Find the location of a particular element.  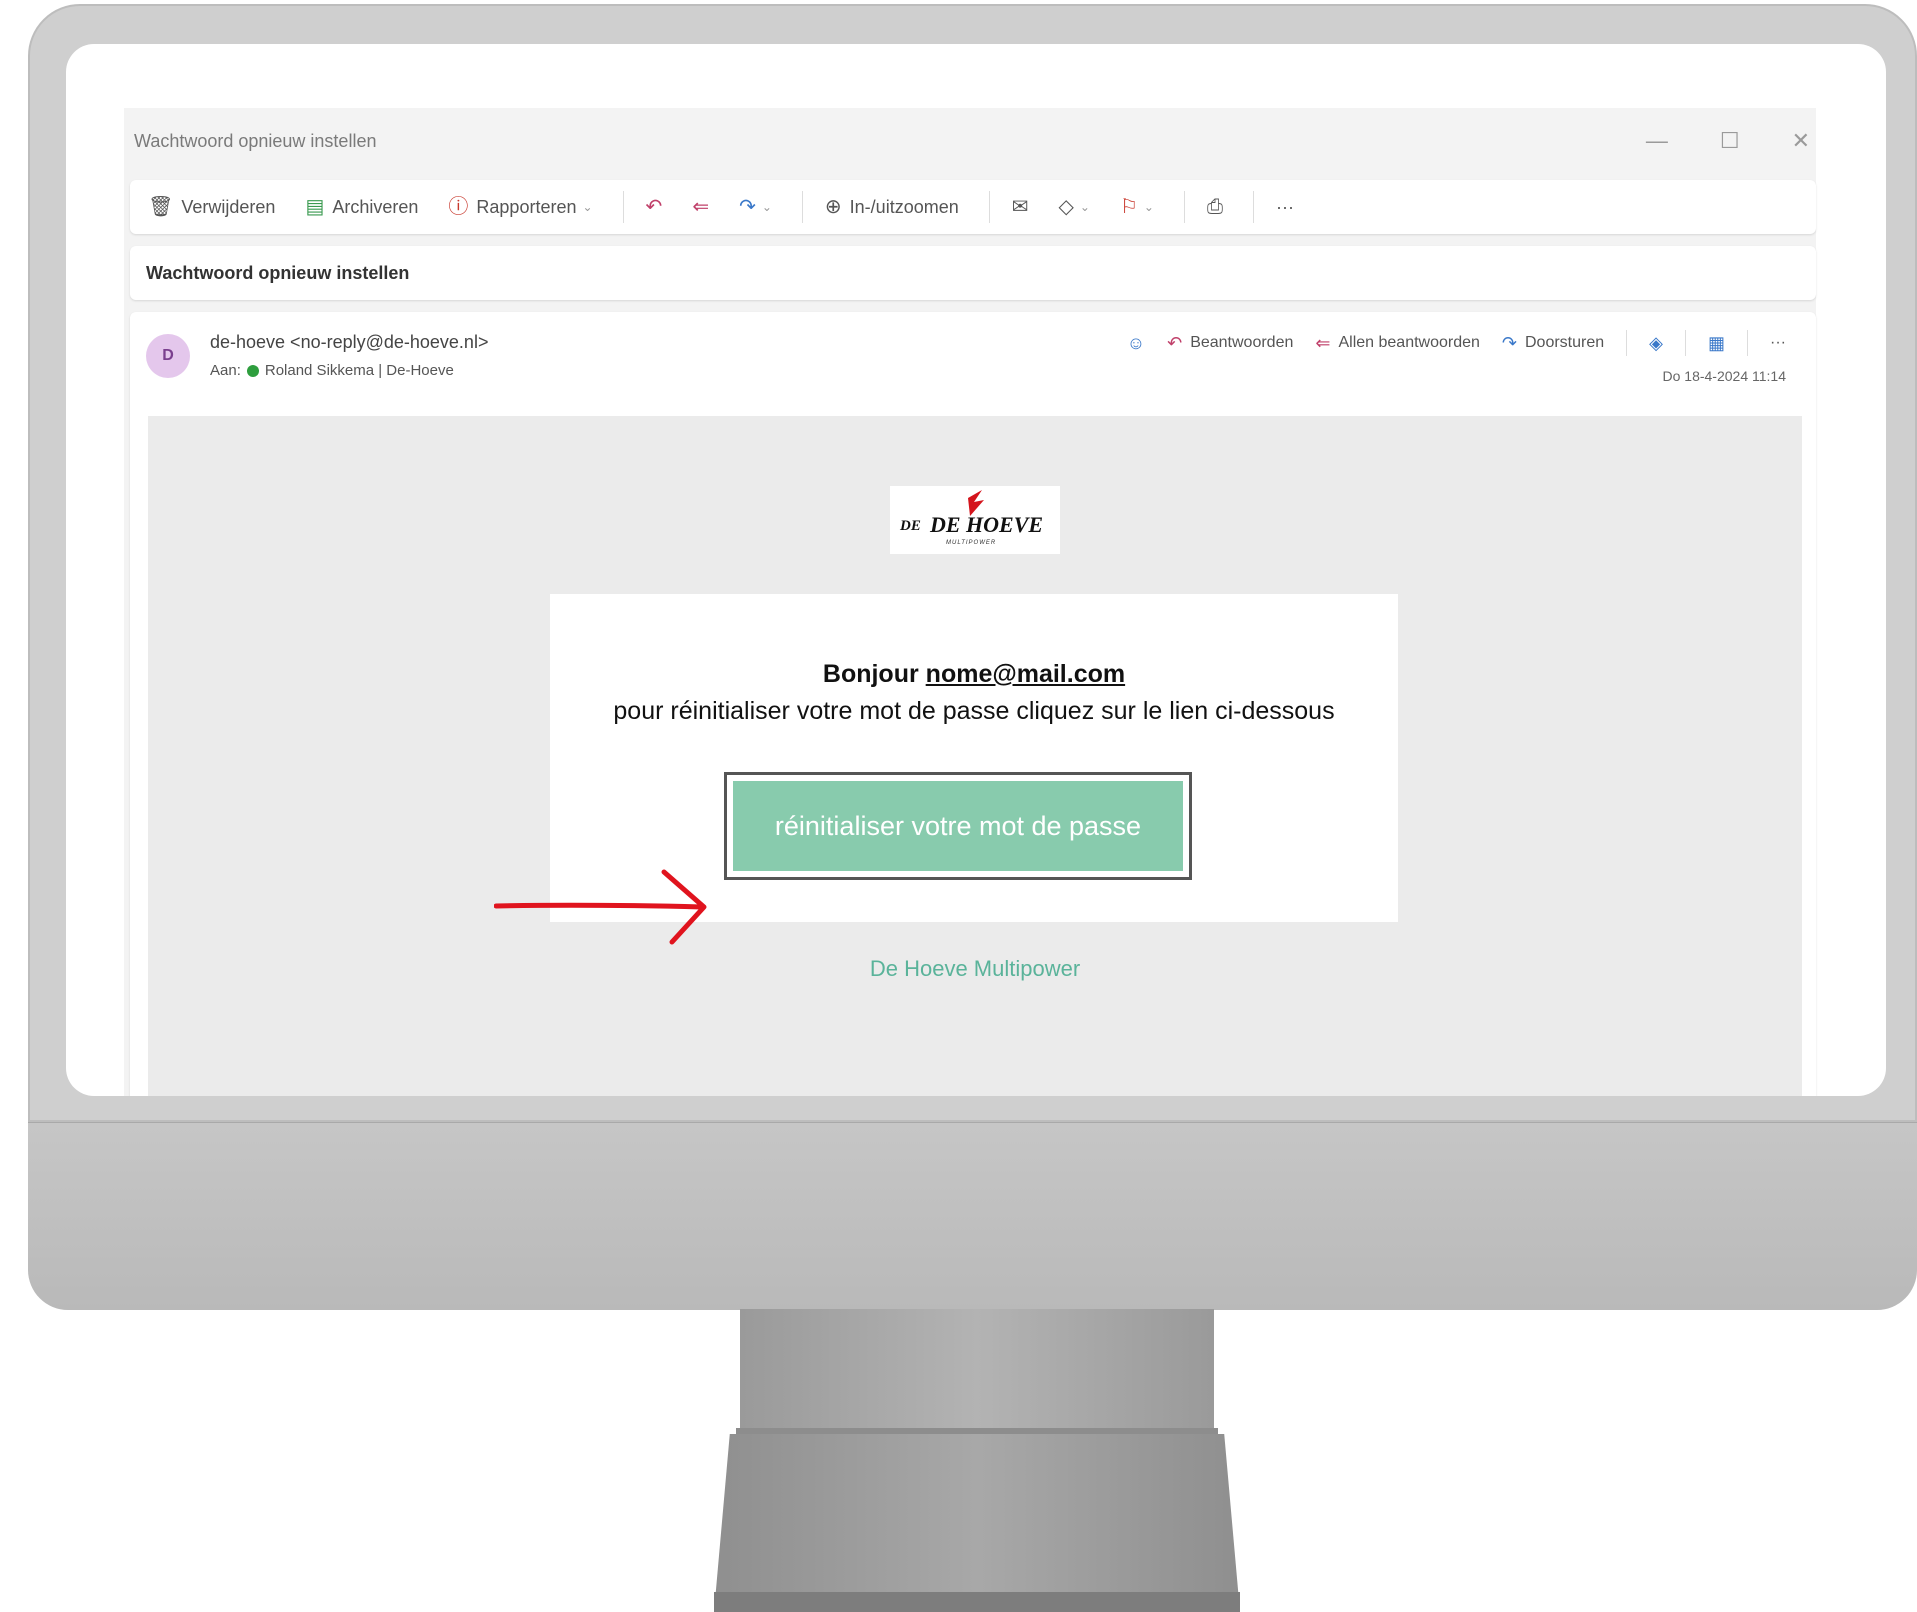

avatar: D is located at coordinates (168, 356).